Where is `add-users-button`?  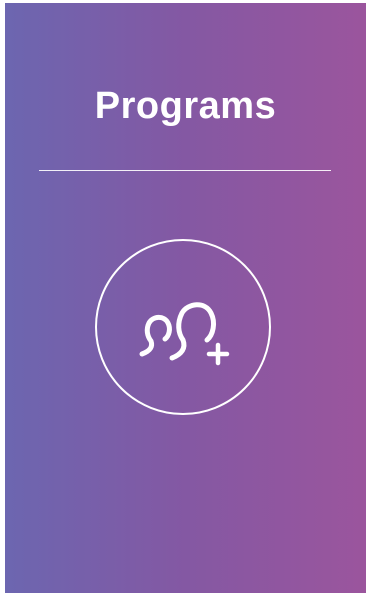
add-users-button is located at coordinates (183, 327).